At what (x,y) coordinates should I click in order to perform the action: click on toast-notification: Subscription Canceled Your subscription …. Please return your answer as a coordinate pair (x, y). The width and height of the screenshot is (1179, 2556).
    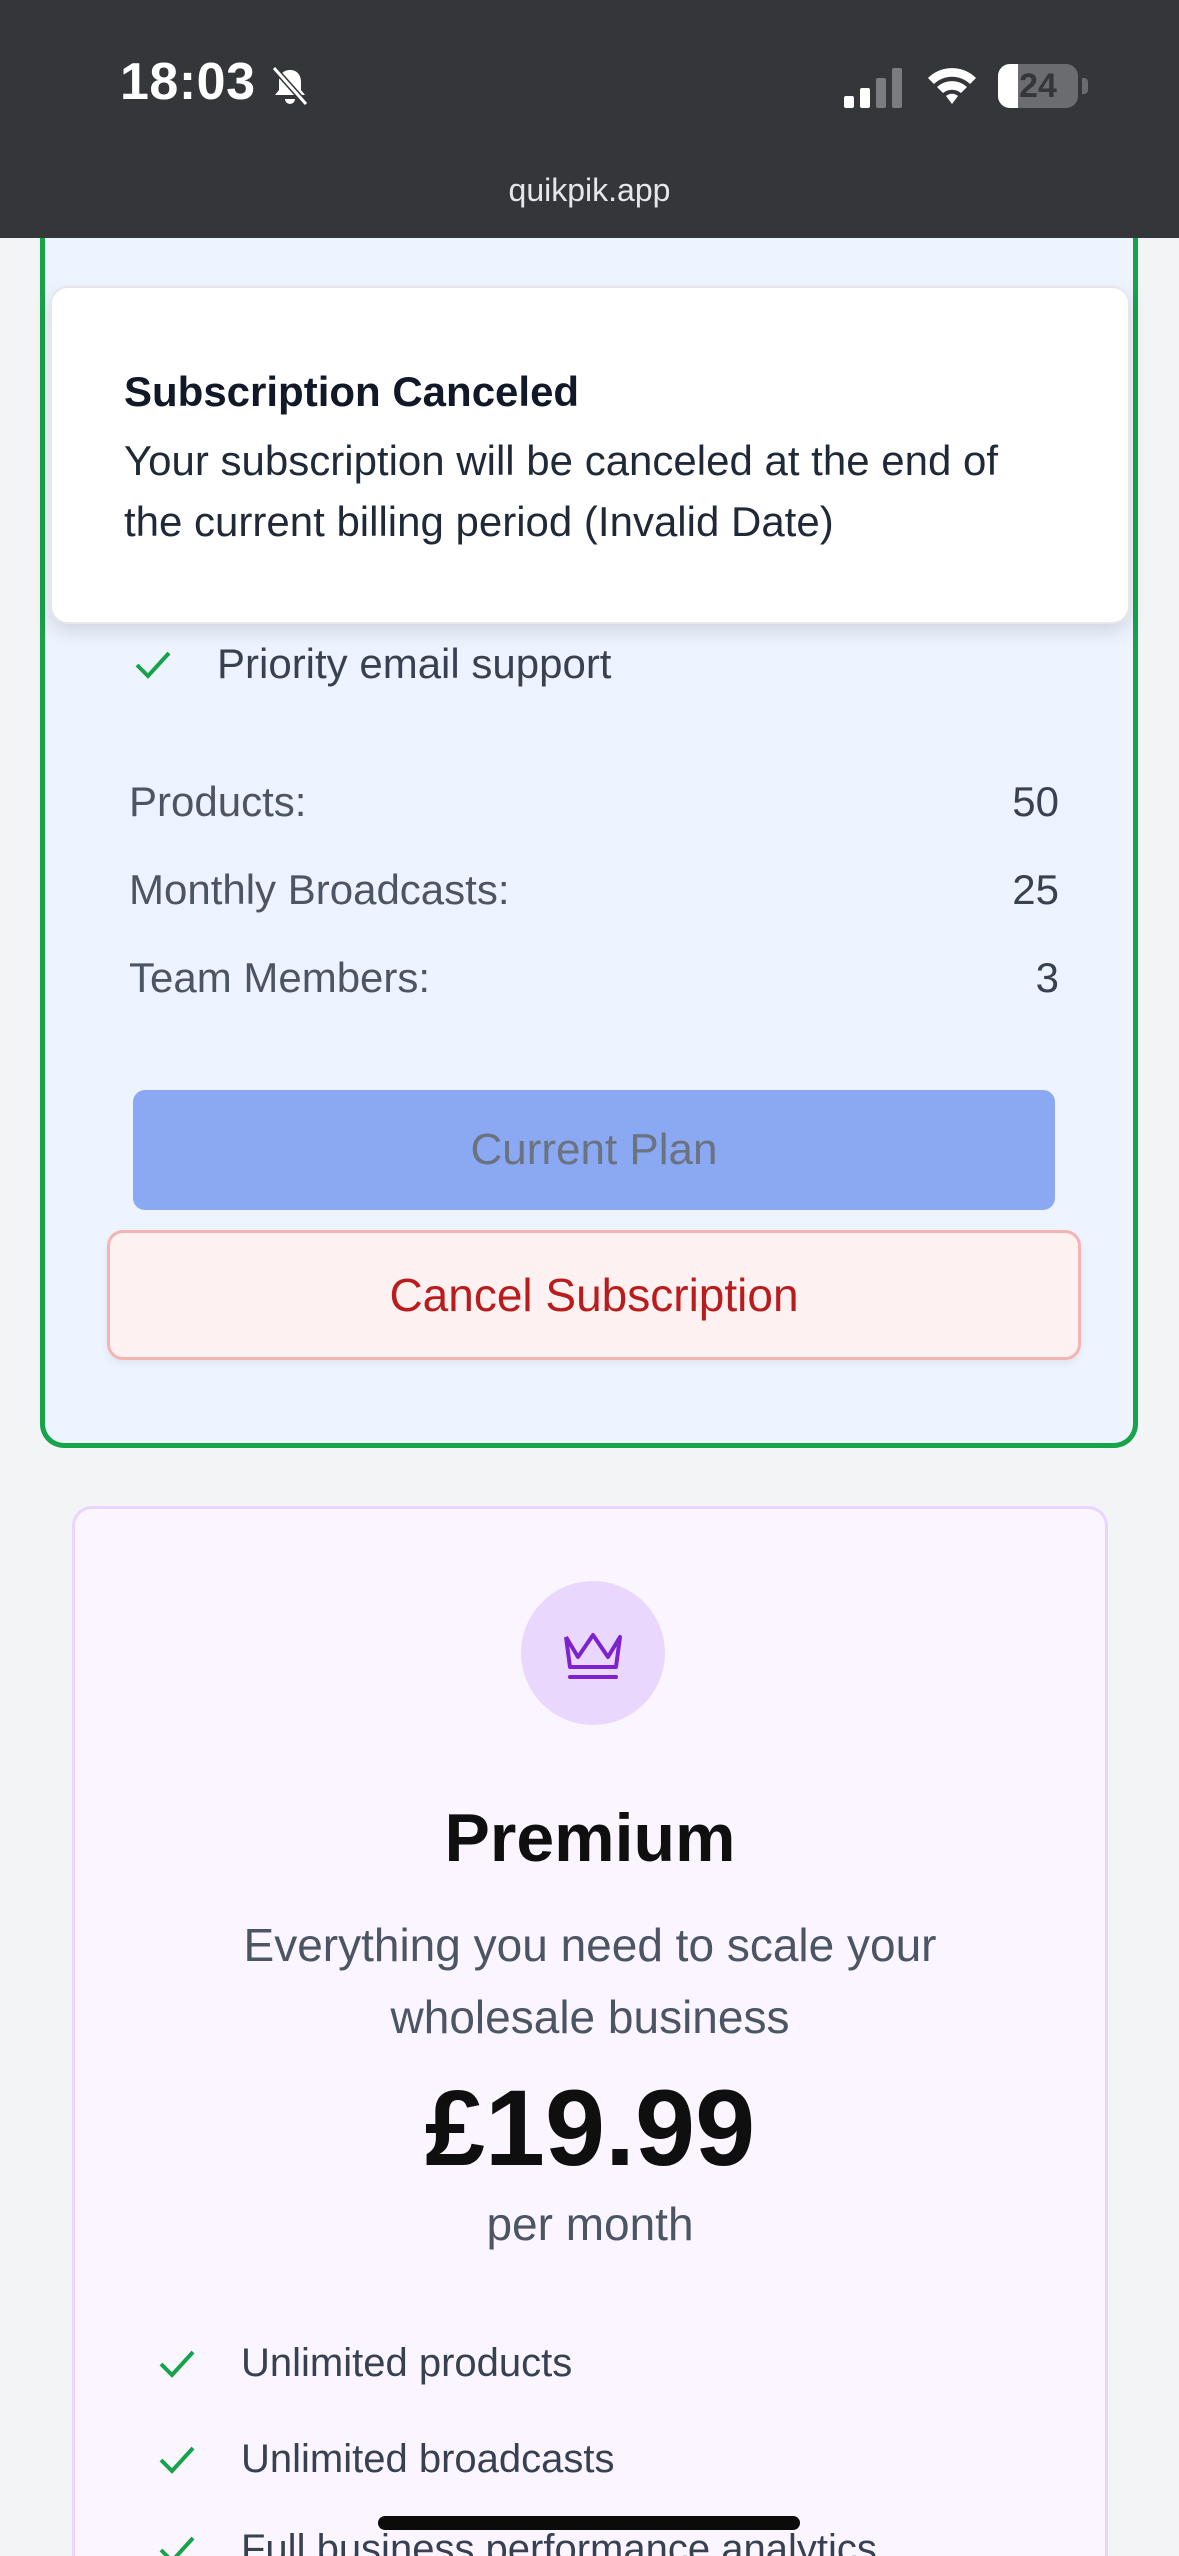
    Looking at the image, I should click on (590, 455).